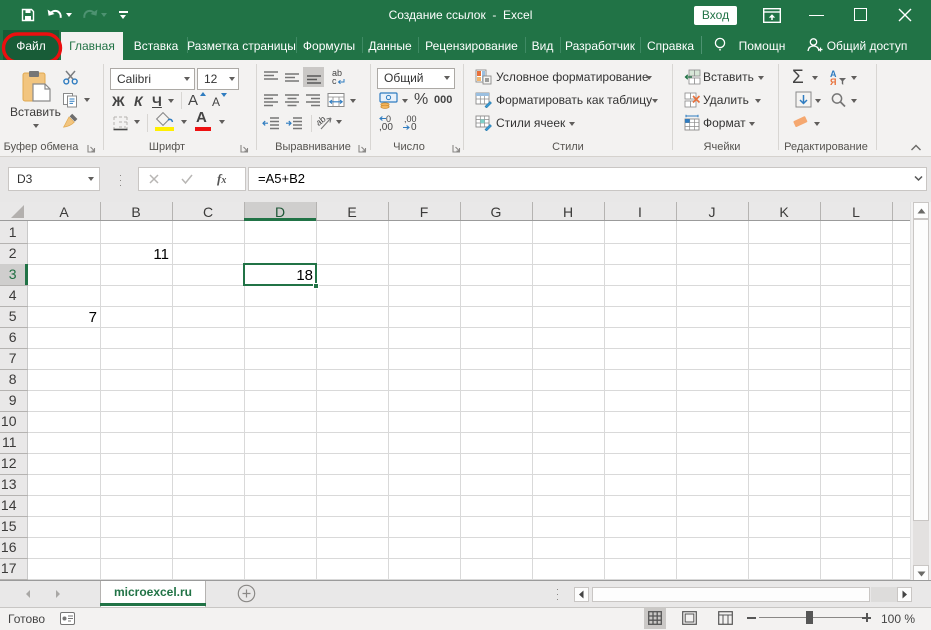 Image resolution: width=931 pixels, height=630 pixels. Describe the element at coordinates (334, 81) in the screenshot. I see `svg-text: c` at that location.